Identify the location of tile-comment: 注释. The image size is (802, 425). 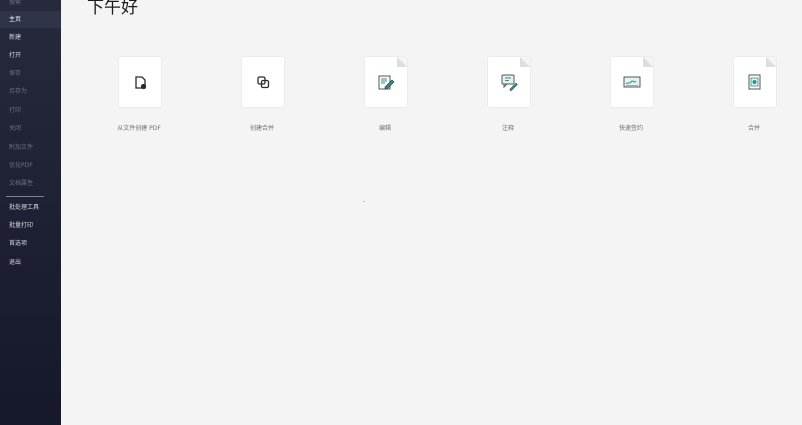
(508, 97).